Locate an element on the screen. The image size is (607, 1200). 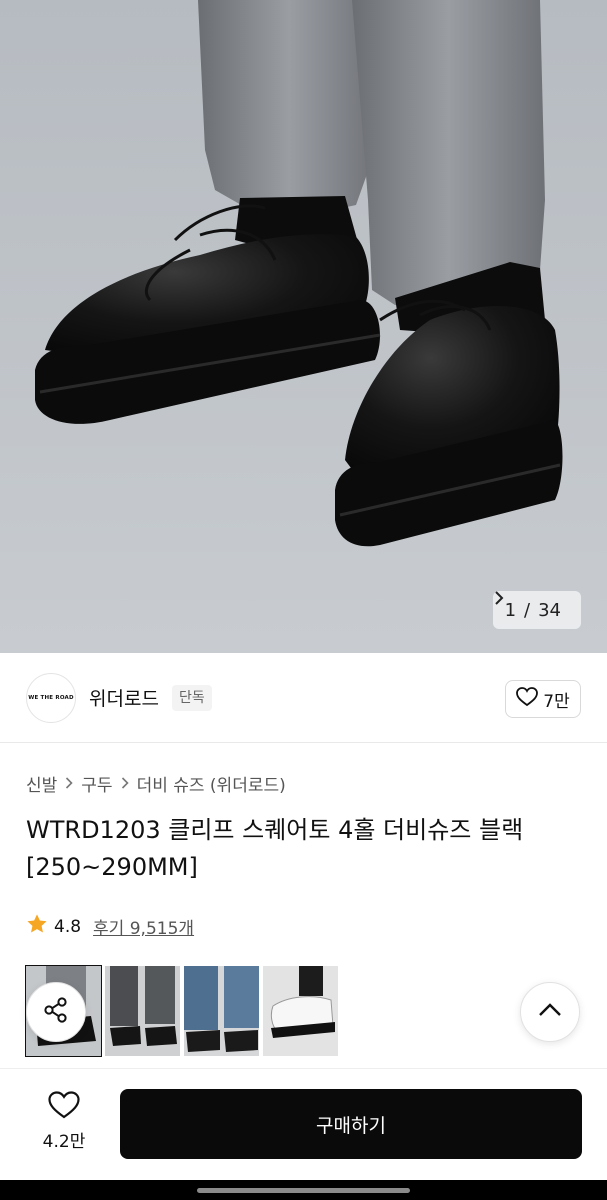
rating-score: 4.8 is located at coordinates (68, 926).